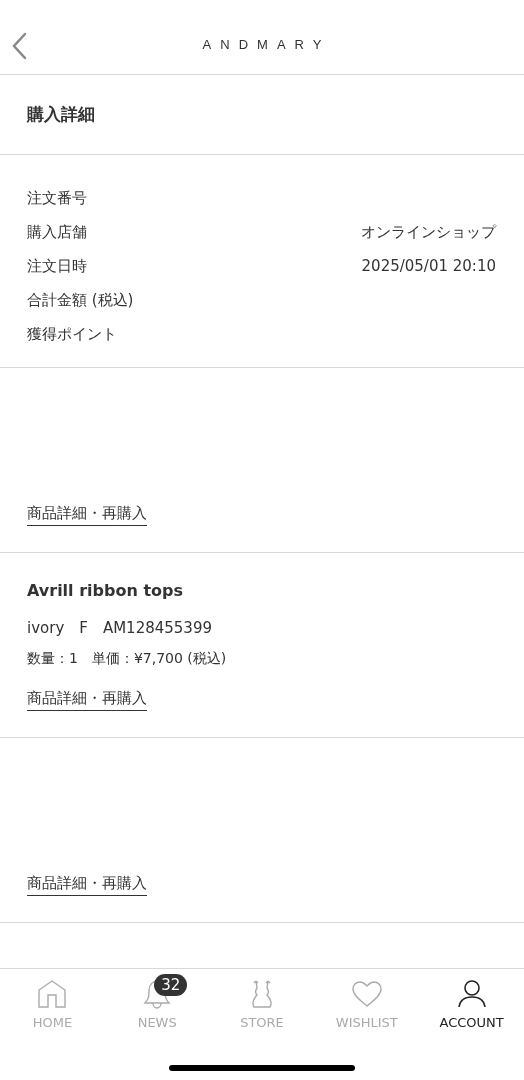 The image size is (524, 1080). Describe the element at coordinates (266, 44) in the screenshot. I see `brand-logo: ANDMARY` at that location.